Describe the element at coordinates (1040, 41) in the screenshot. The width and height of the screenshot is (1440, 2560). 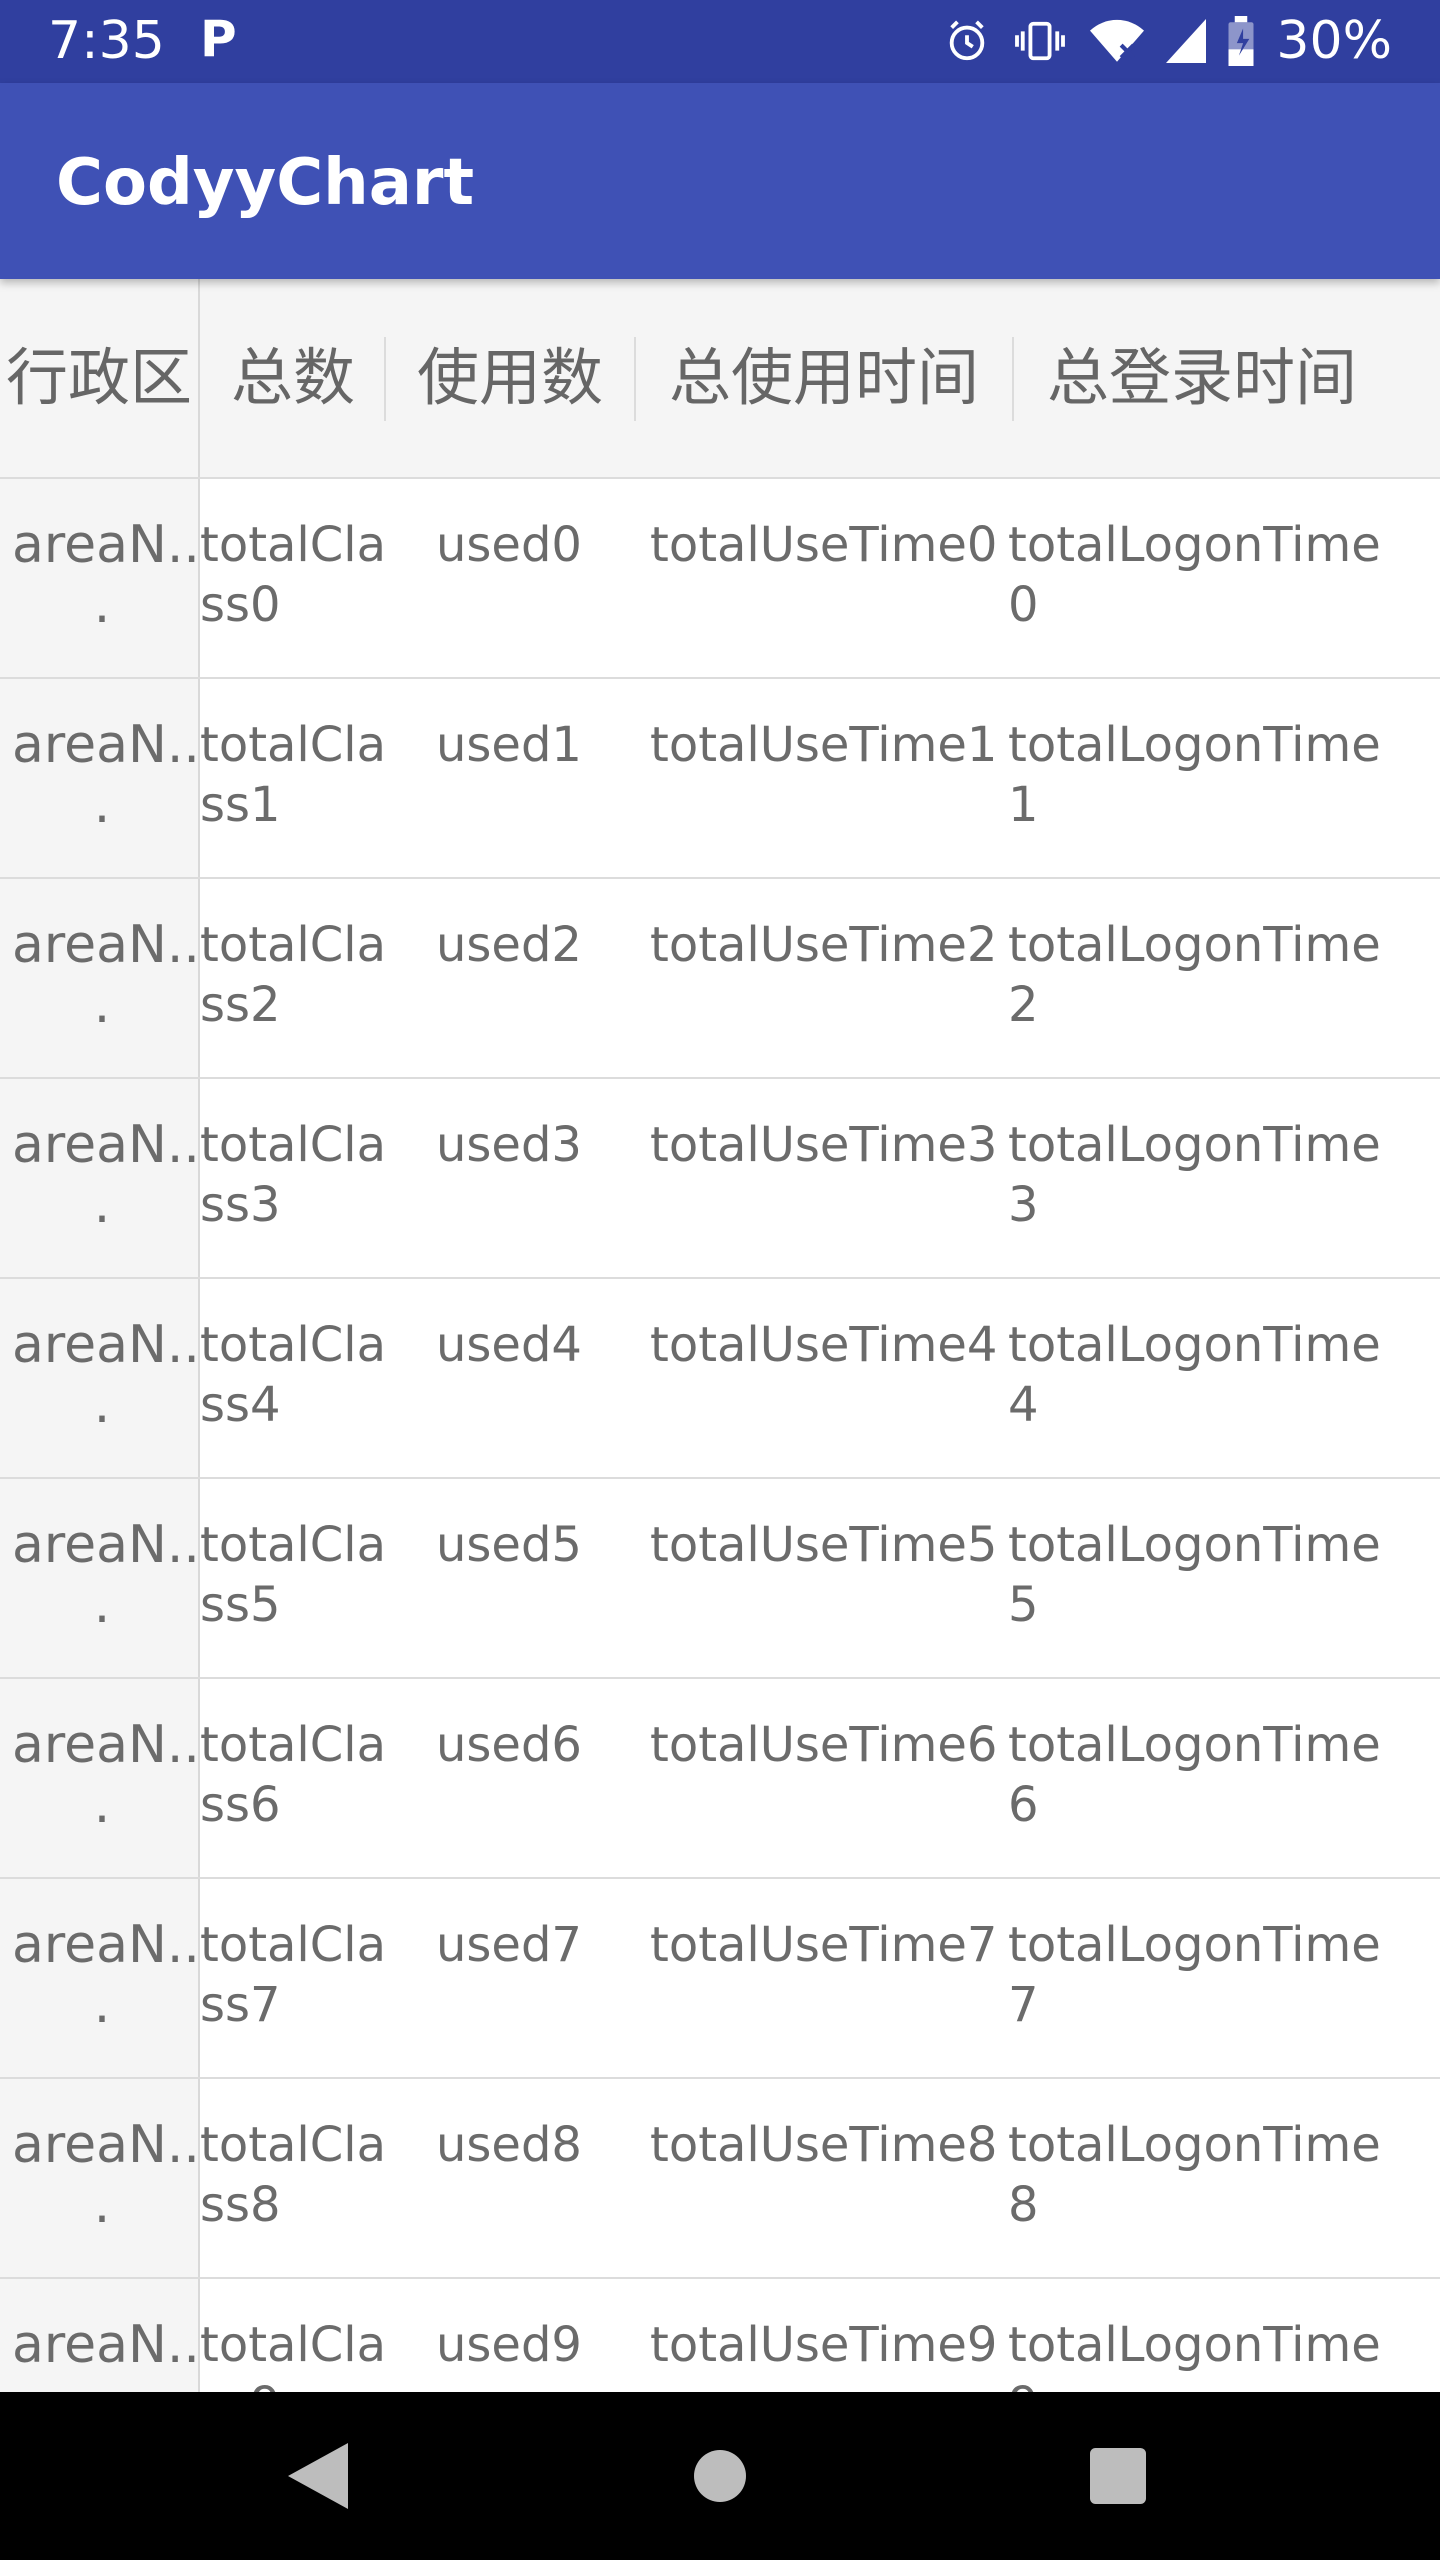
I see `vibrate-icon` at that location.